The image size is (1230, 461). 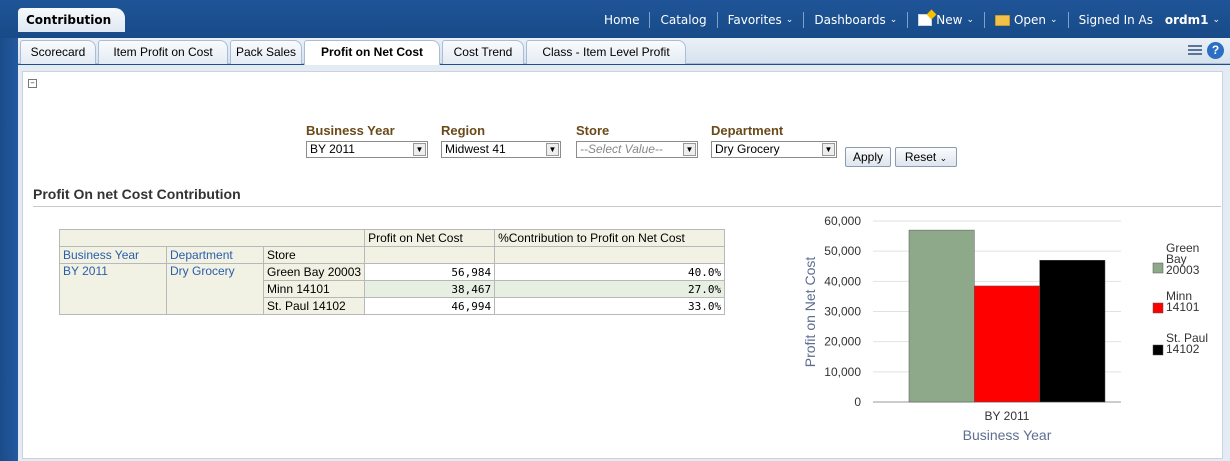 I want to click on column-header: Profit on Net Cost, so click(x=430, y=238).